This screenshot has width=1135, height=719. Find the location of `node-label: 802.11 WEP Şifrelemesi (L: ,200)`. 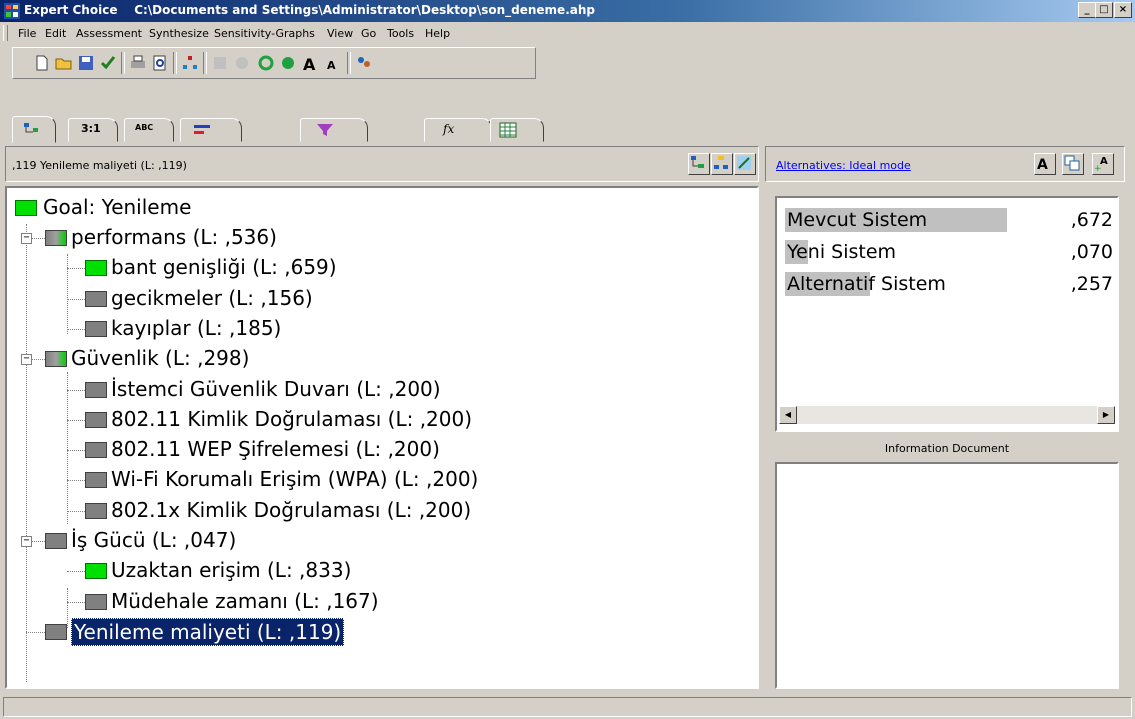

node-label: 802.11 WEP Şifrelemesi (L: ,200) is located at coordinates (275, 449).